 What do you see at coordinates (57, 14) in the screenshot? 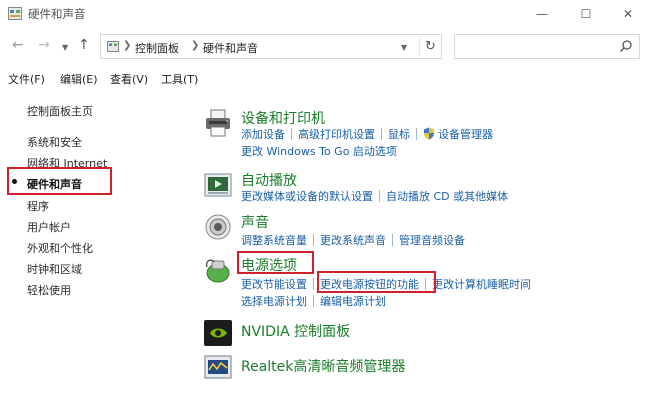
I see `window-title: 硬件和声音` at bounding box center [57, 14].